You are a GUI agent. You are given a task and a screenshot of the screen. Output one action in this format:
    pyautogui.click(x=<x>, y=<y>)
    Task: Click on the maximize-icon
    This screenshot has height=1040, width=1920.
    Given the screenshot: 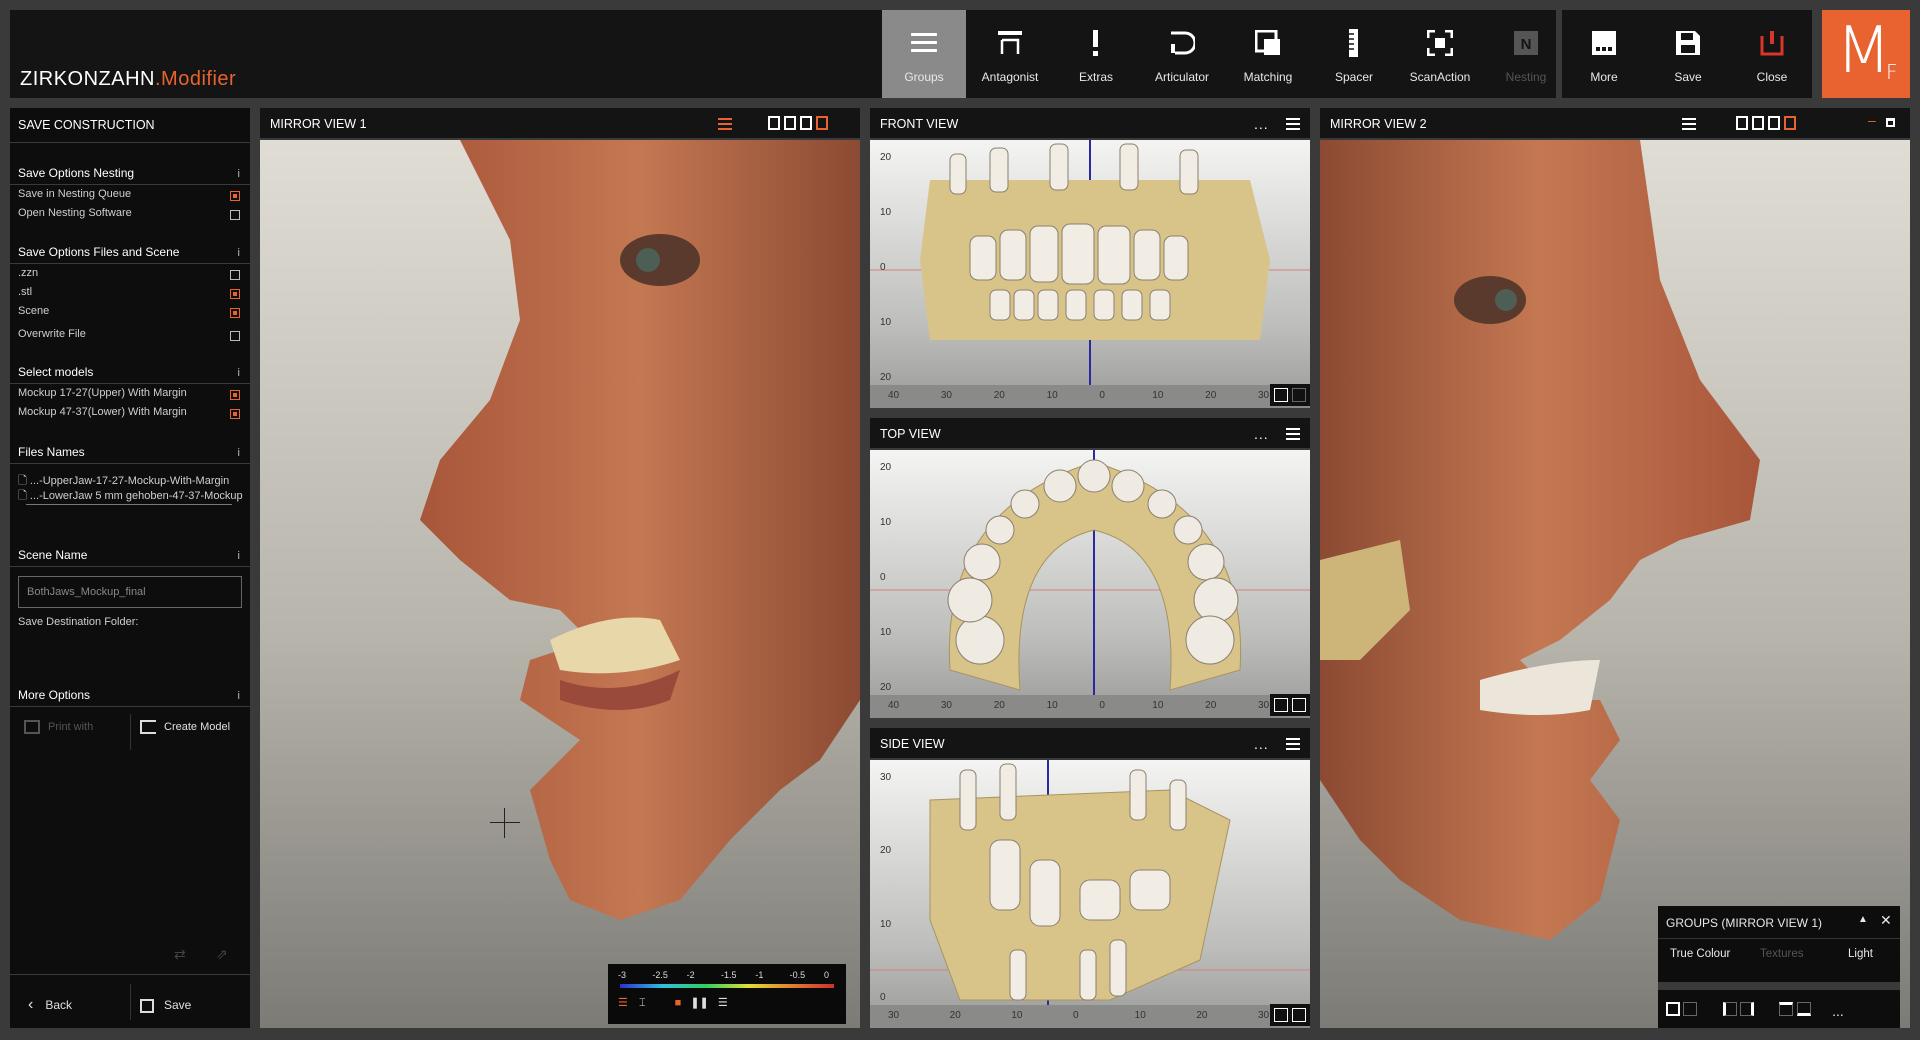 What is the action you would take?
    pyautogui.click(x=1890, y=122)
    